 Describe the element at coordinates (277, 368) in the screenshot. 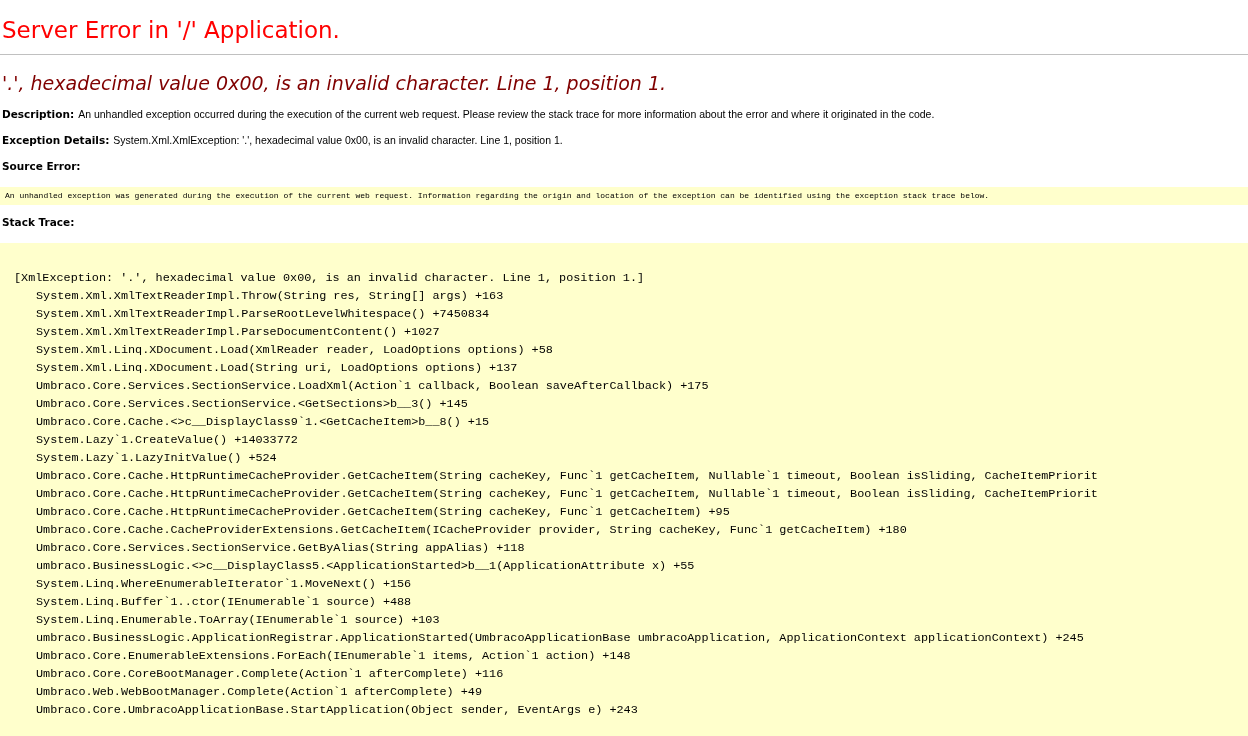

I see `stack-trace-line: System.Xml.Linq.XDocument.Load(String uri, LoadOptions options) +137` at that location.